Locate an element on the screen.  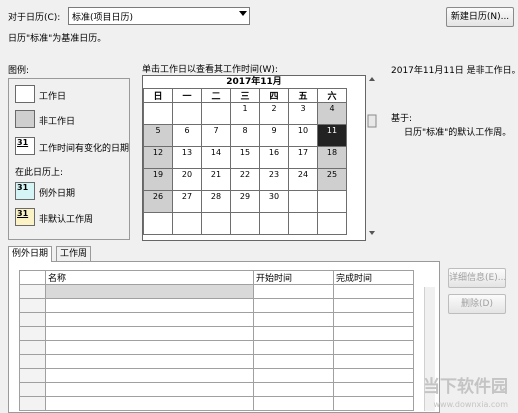
calendar-day: 12 is located at coordinates (158, 157).